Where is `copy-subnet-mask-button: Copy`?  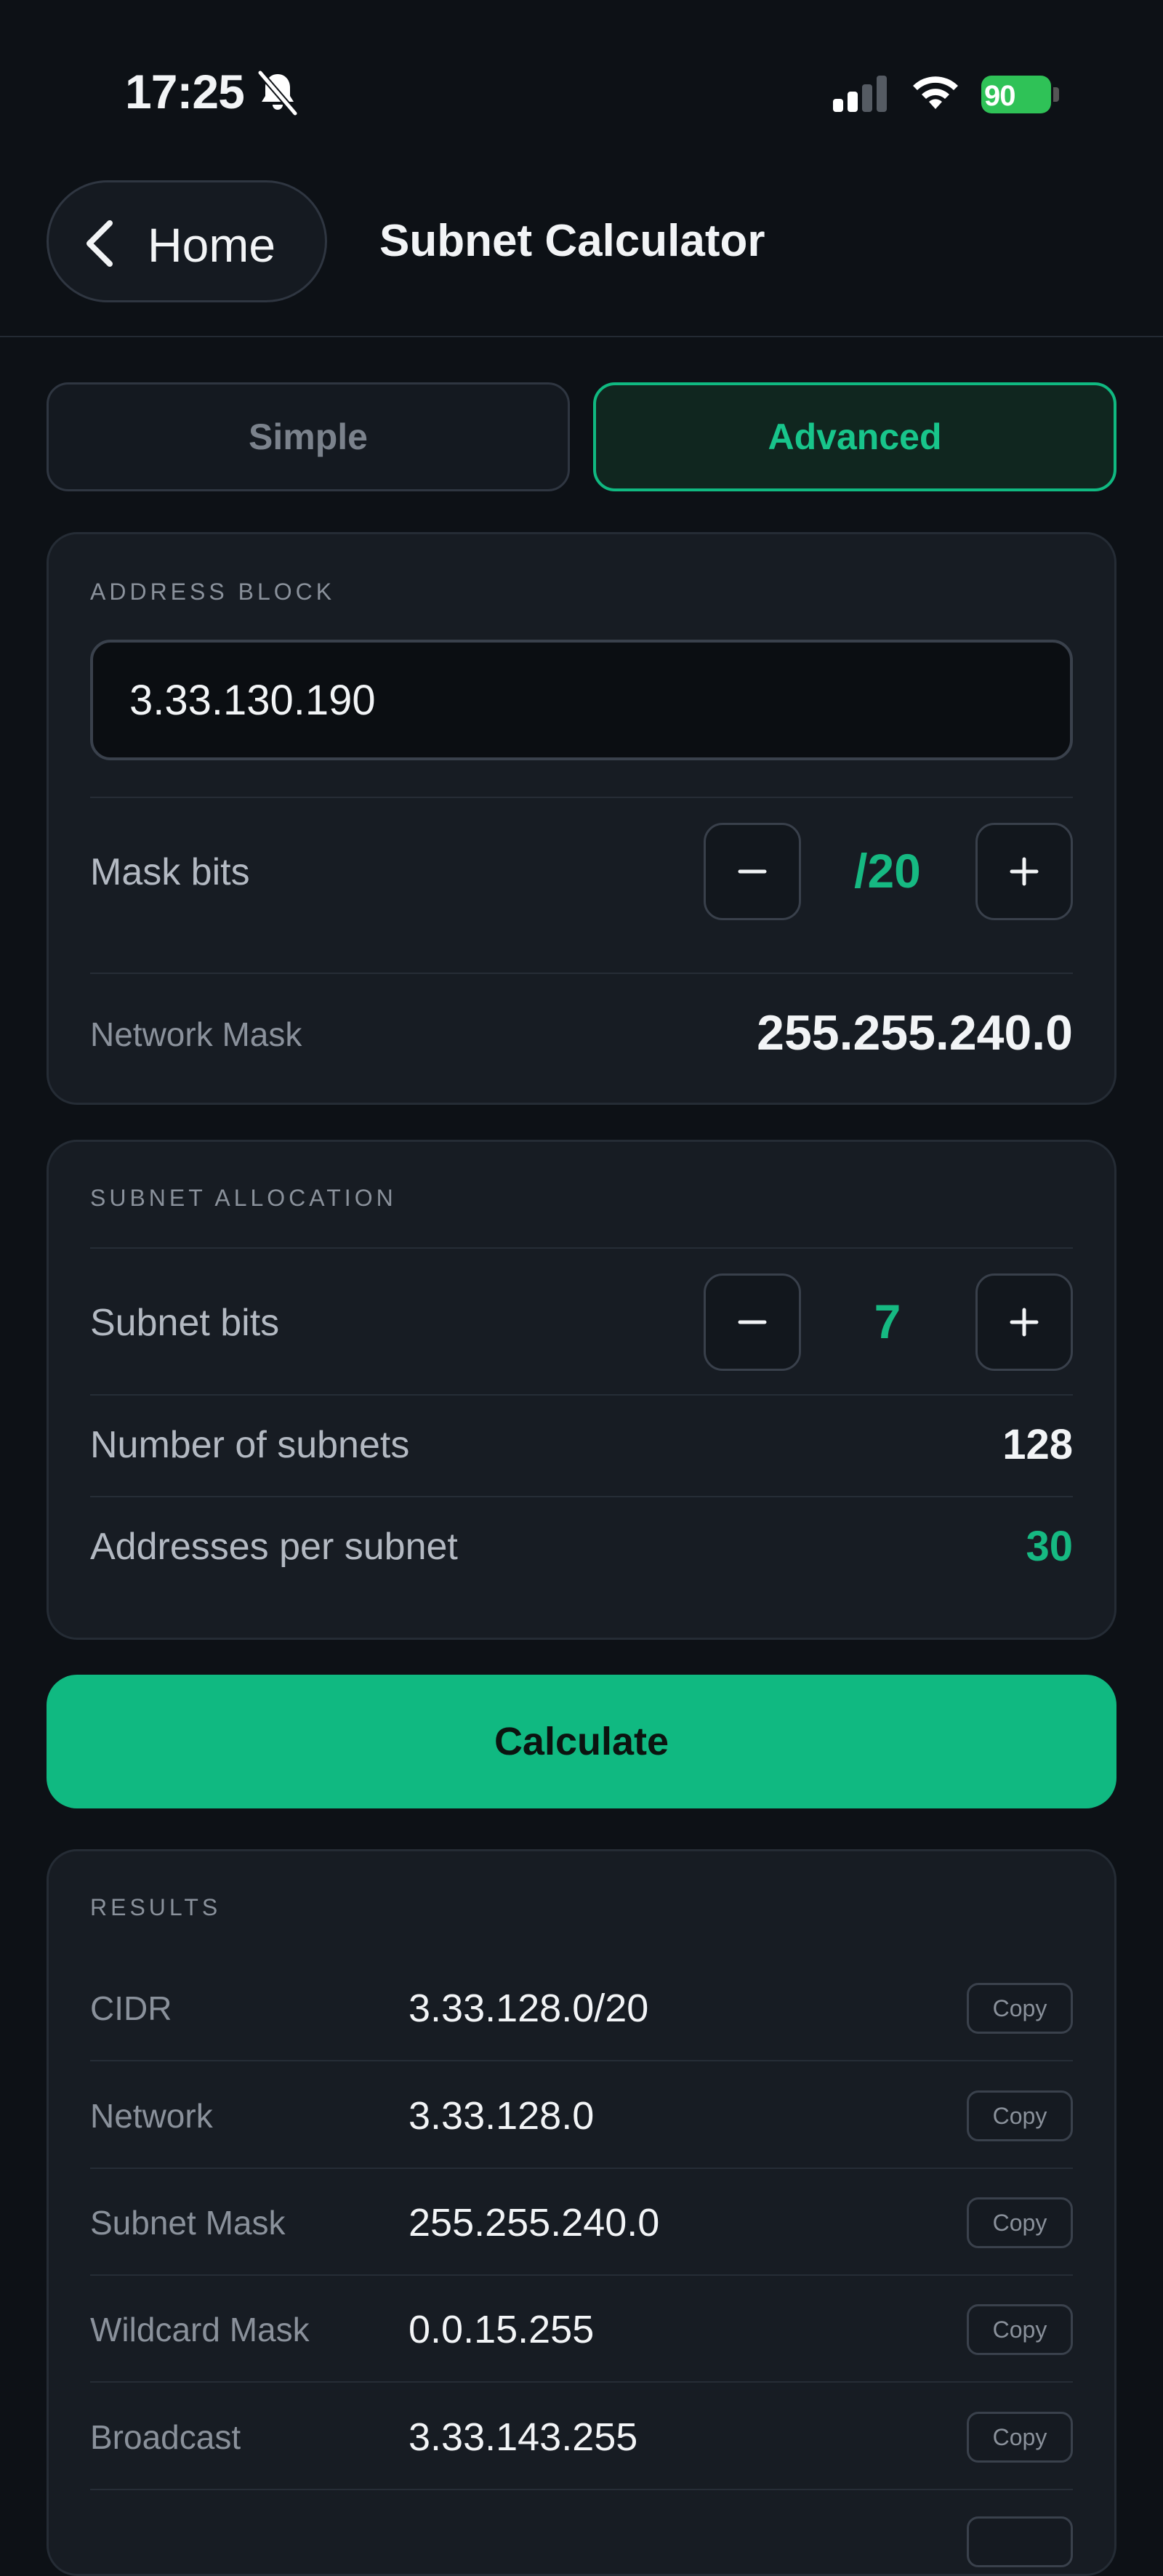
copy-subnet-mask-button: Copy is located at coordinates (1020, 2222).